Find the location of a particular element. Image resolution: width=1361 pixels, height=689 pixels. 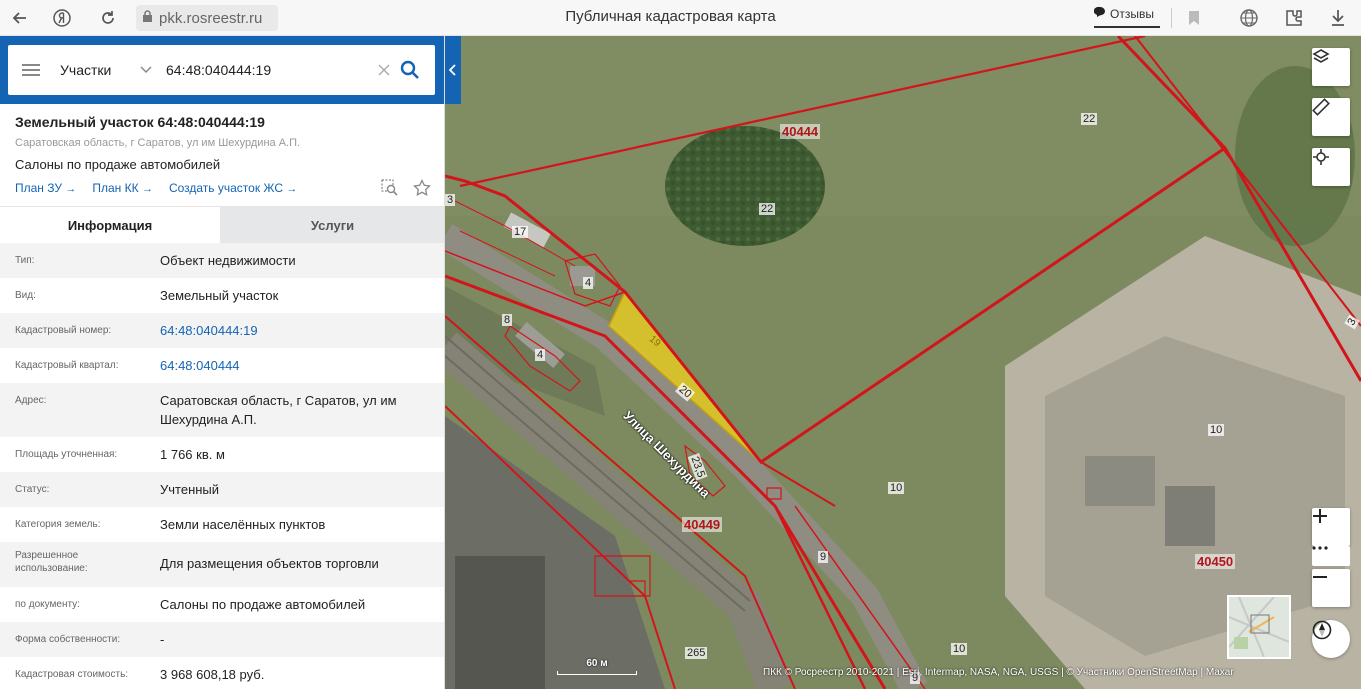

row-label: Форма собственности: is located at coordinates (68, 639).